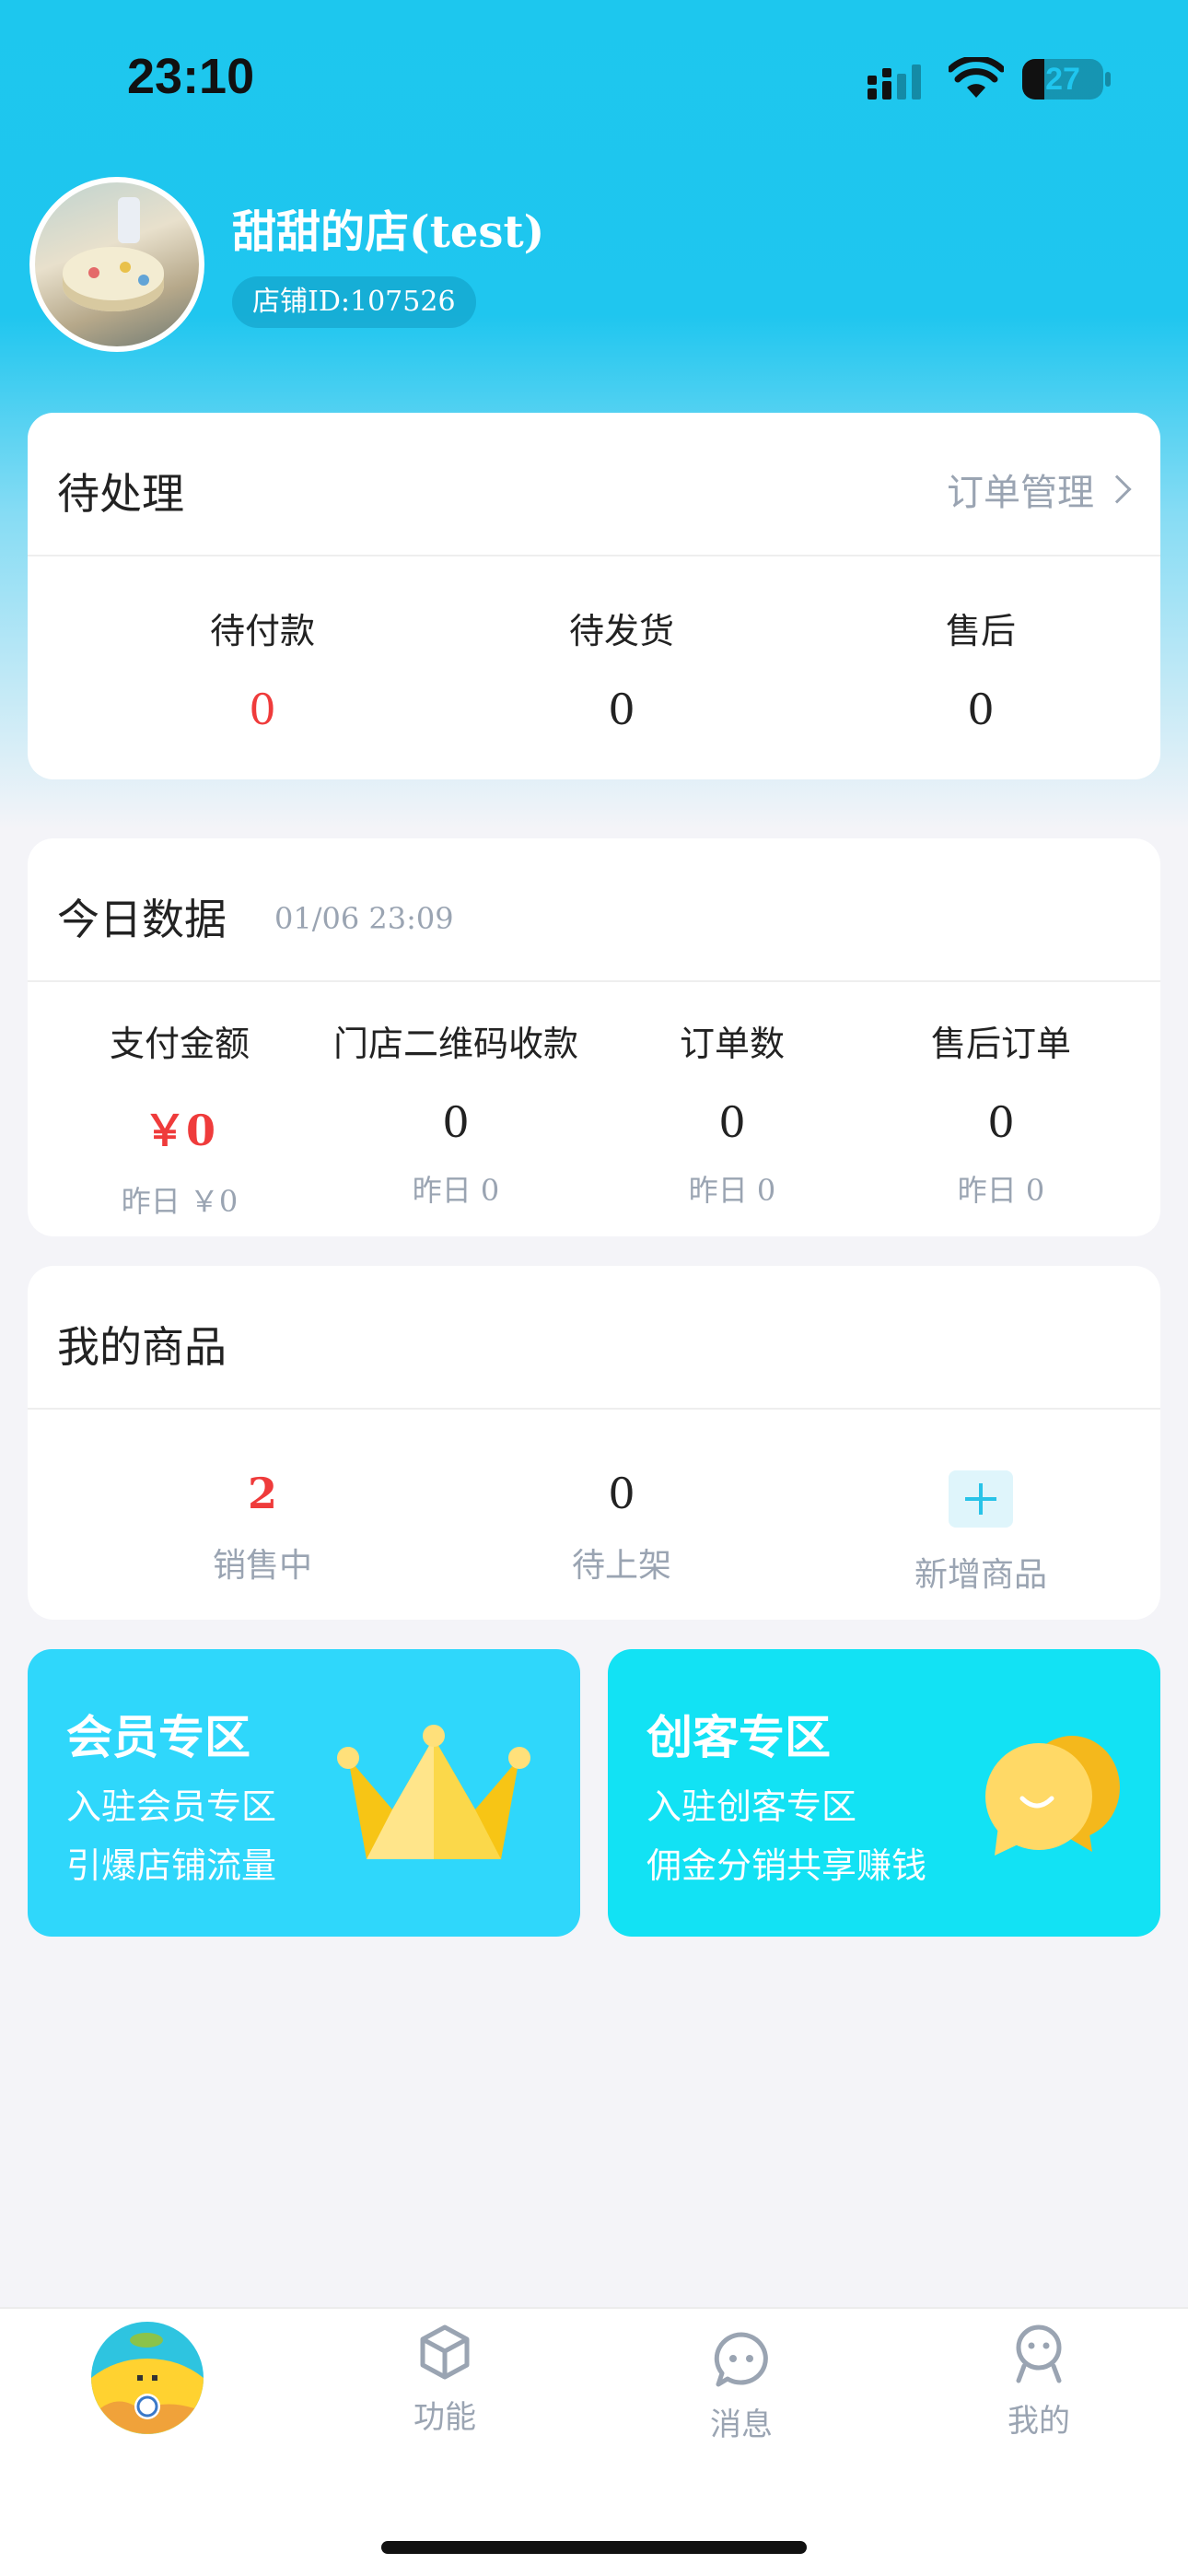 This screenshot has height=2576, width=1188. Describe the element at coordinates (621, 709) in the screenshot. I see `pending-to-ship-value: 0` at that location.